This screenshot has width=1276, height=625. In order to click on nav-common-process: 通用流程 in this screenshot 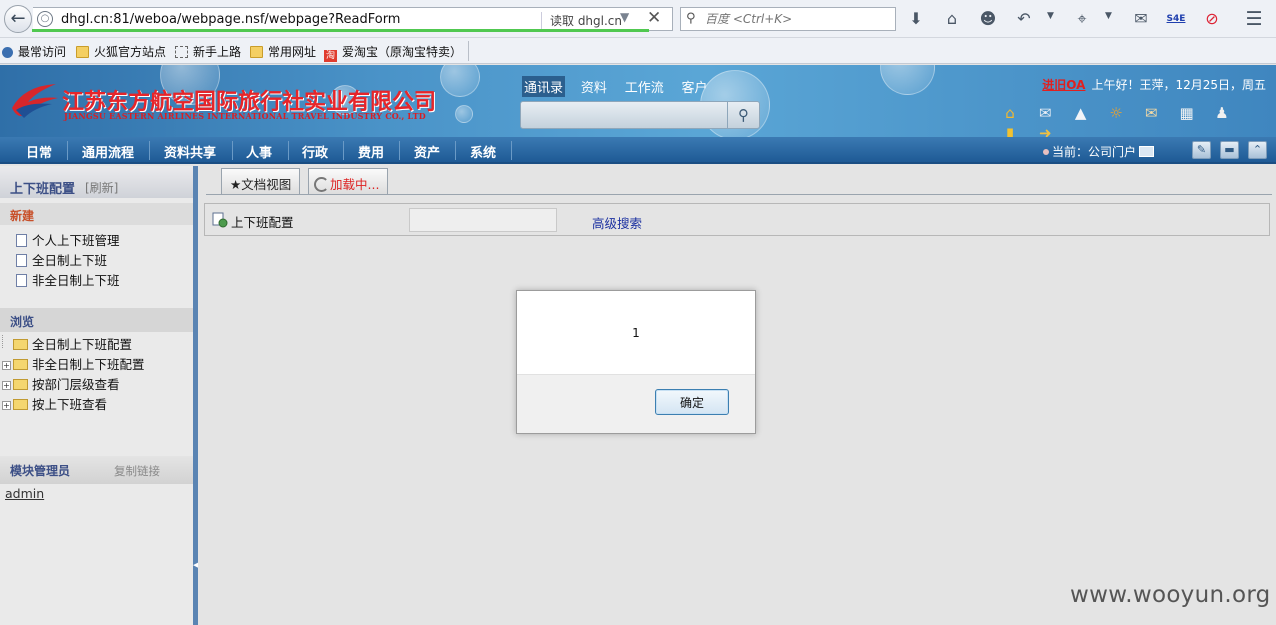, I will do `click(108, 151)`.